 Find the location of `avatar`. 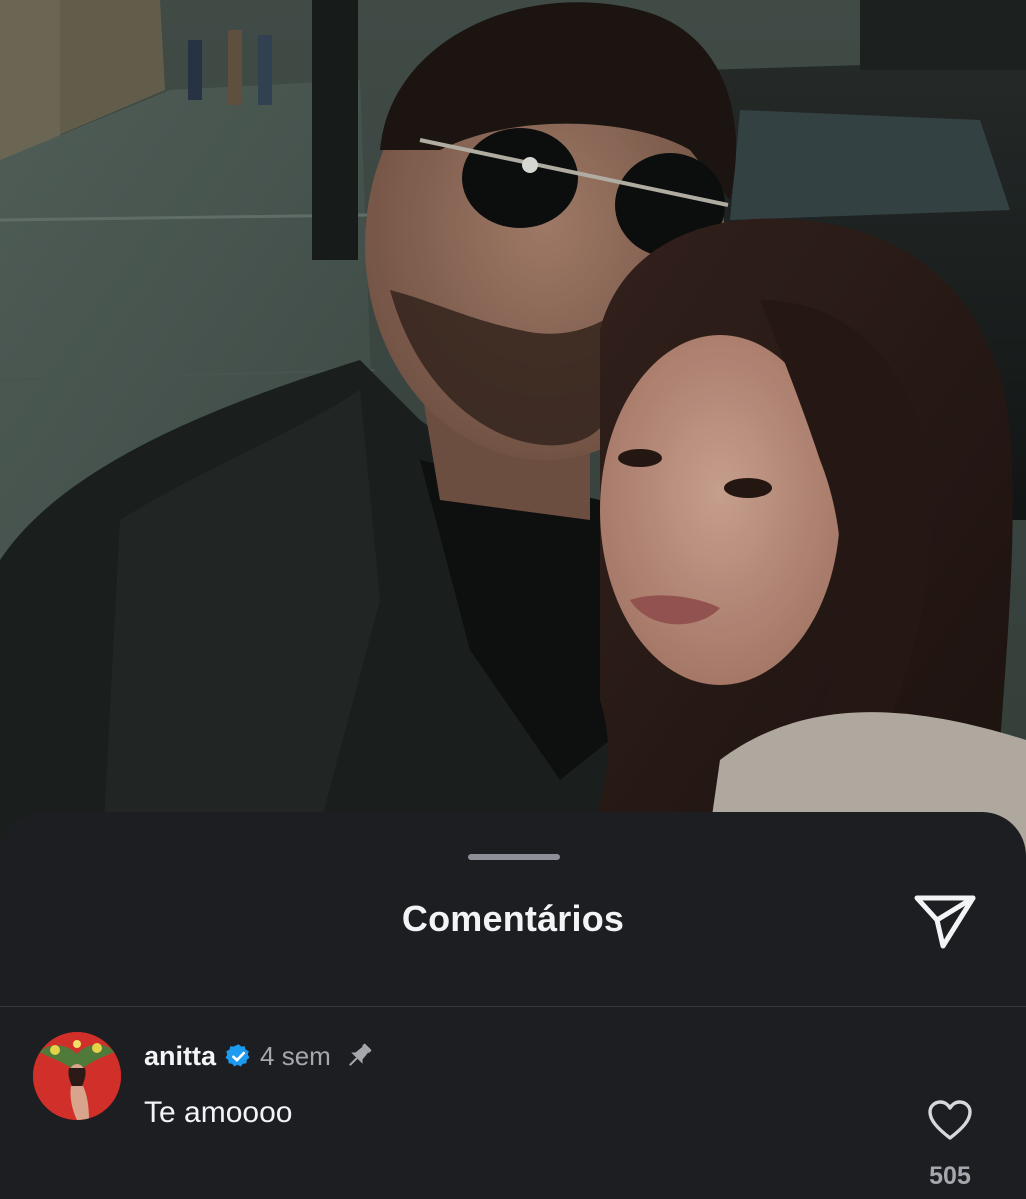

avatar is located at coordinates (77, 1076).